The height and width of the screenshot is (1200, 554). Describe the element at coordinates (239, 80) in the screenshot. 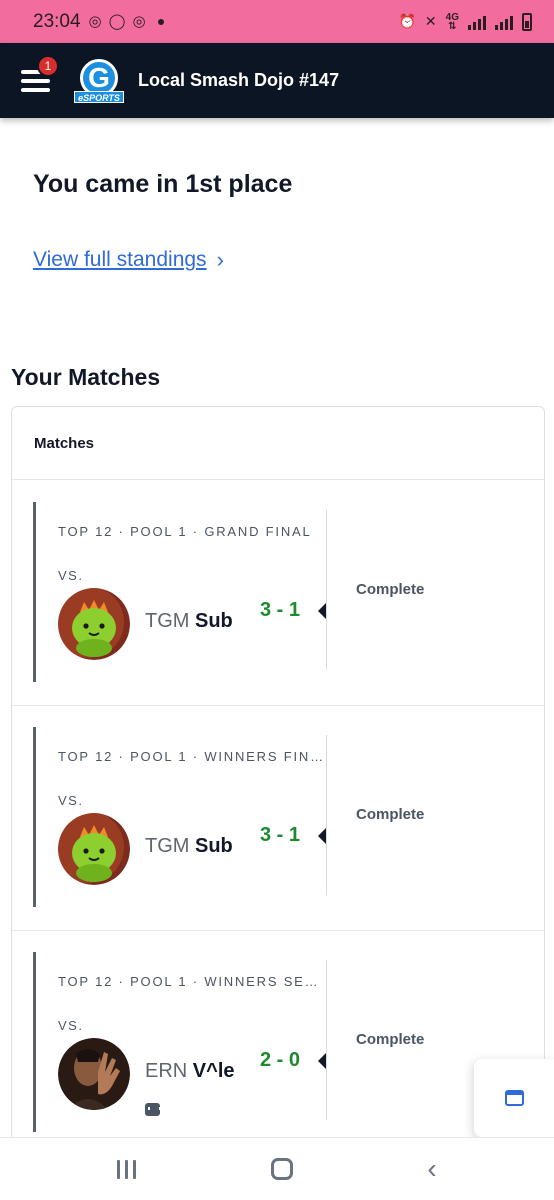

I see `page-title: Local Smash Dojo #147` at that location.